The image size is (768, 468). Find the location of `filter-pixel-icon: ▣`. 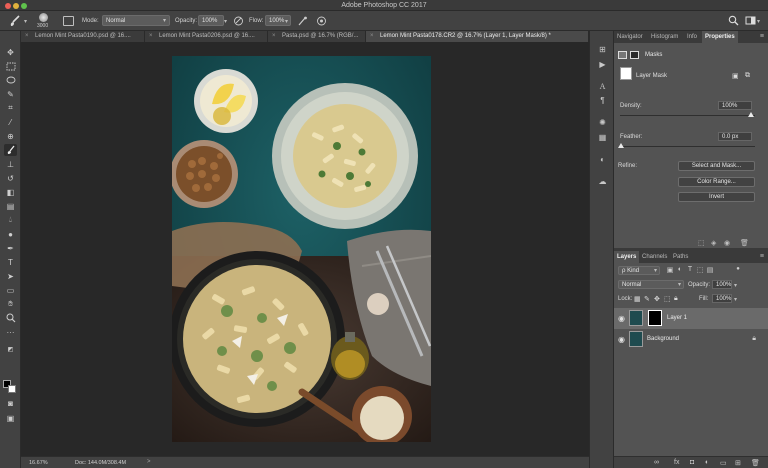

filter-pixel-icon: ▣ is located at coordinates (670, 270).